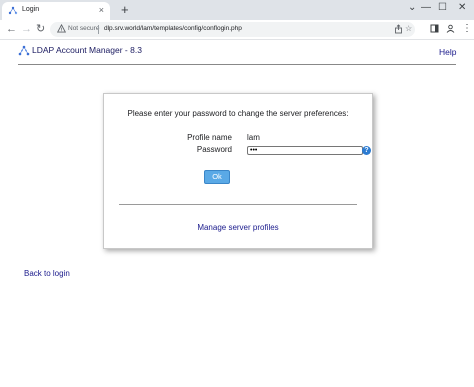  Describe the element at coordinates (442, 8) in the screenshot. I see `maximize-icon: ☐` at that location.